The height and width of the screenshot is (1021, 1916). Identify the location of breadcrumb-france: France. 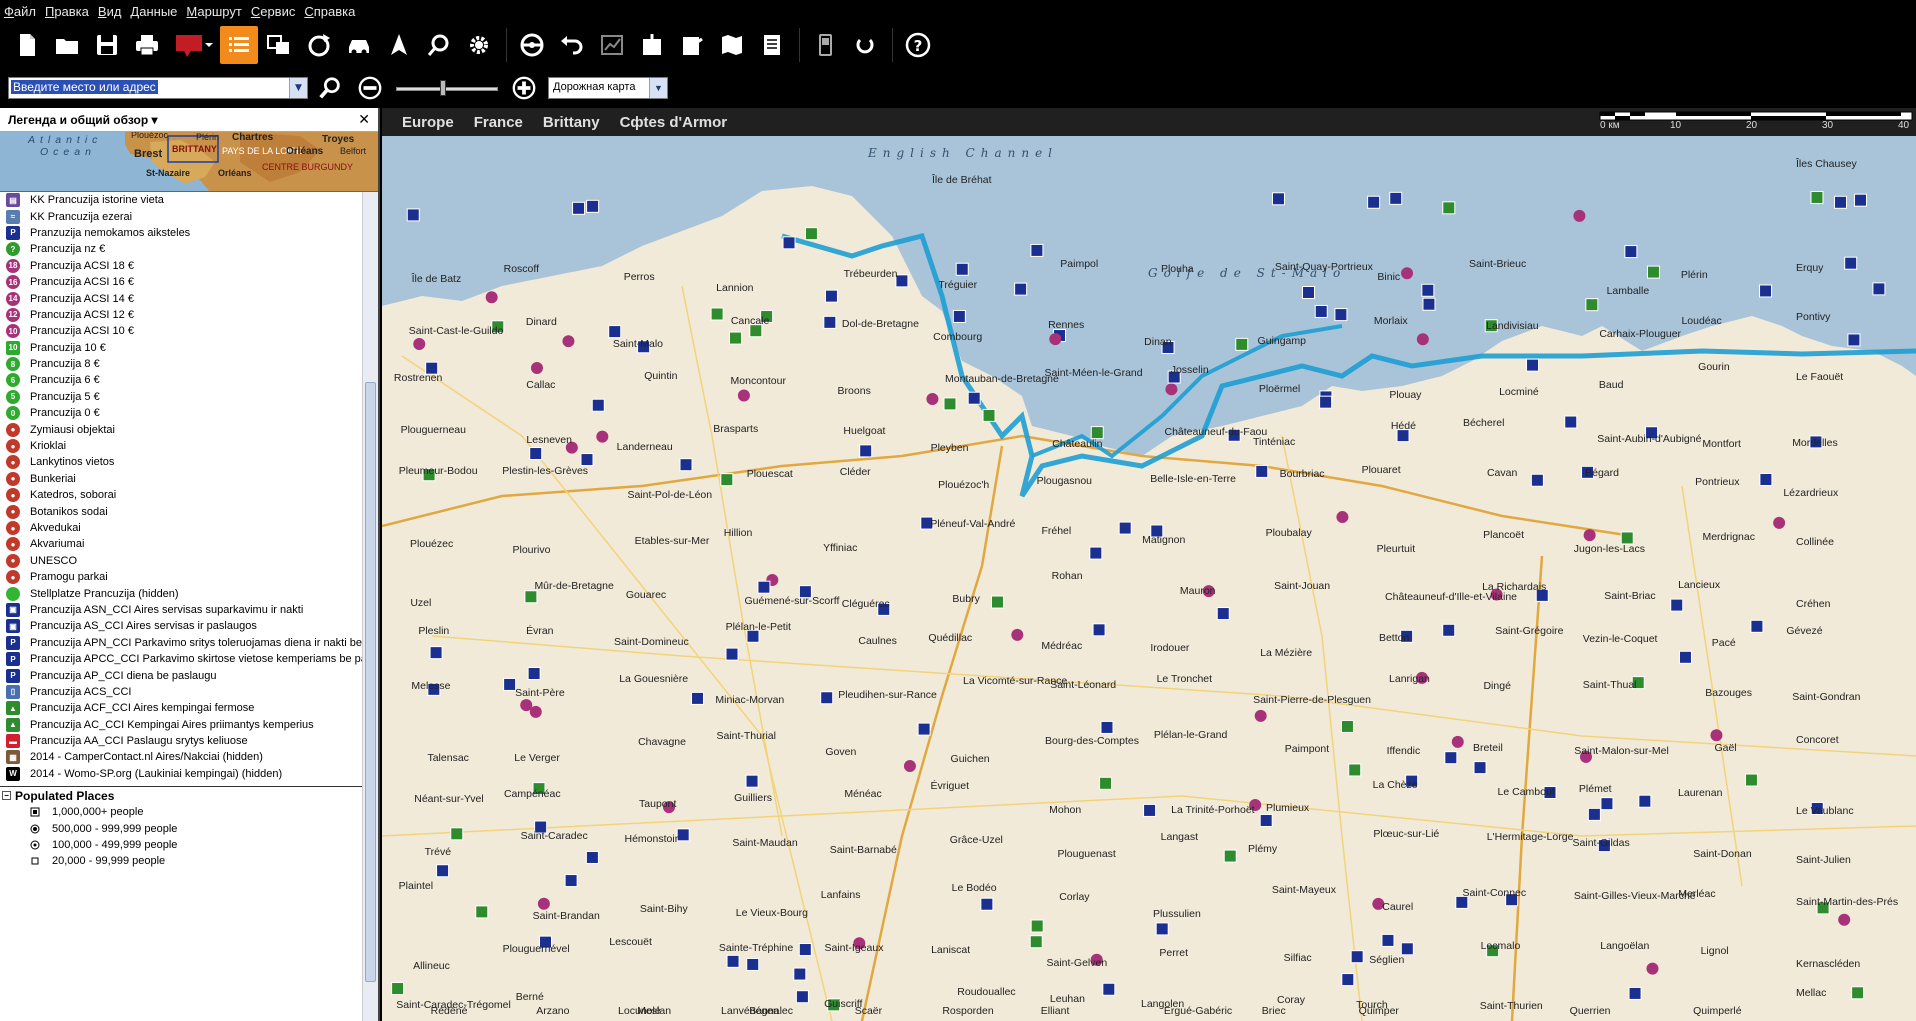
(498, 122).